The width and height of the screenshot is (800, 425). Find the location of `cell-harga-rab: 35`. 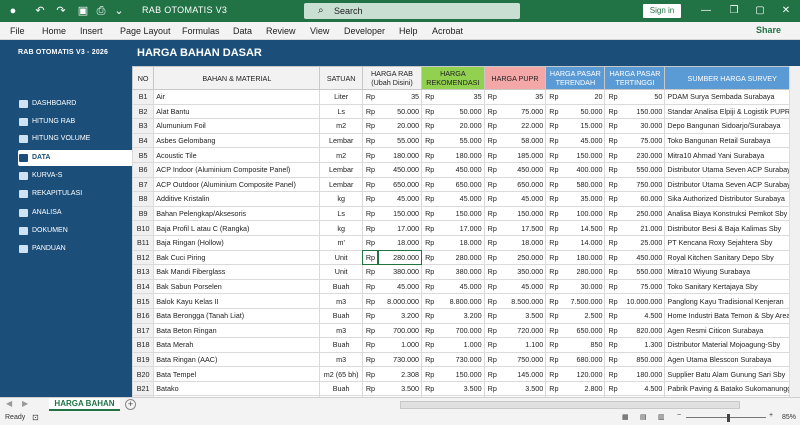

cell-harga-rab: 35 is located at coordinates (400, 97).